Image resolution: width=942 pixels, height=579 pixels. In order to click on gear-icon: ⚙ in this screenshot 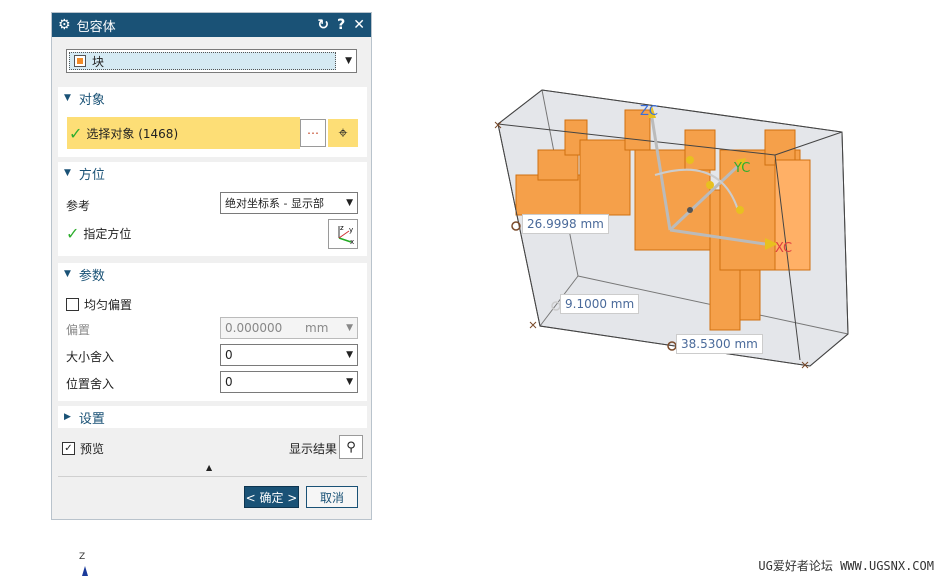, I will do `click(64, 25)`.